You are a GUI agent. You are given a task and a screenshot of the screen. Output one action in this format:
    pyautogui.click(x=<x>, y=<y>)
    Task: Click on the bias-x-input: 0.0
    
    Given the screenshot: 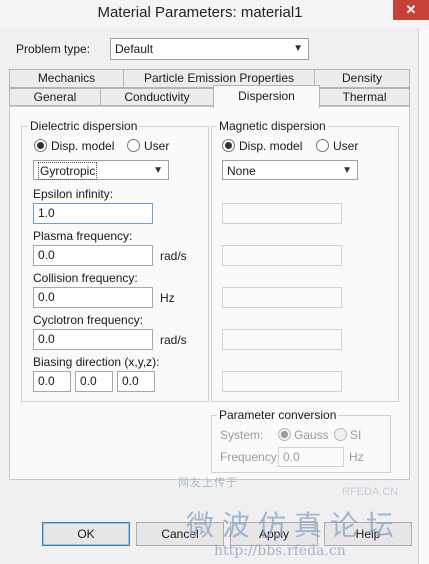 What is the action you would take?
    pyautogui.click(x=52, y=381)
    